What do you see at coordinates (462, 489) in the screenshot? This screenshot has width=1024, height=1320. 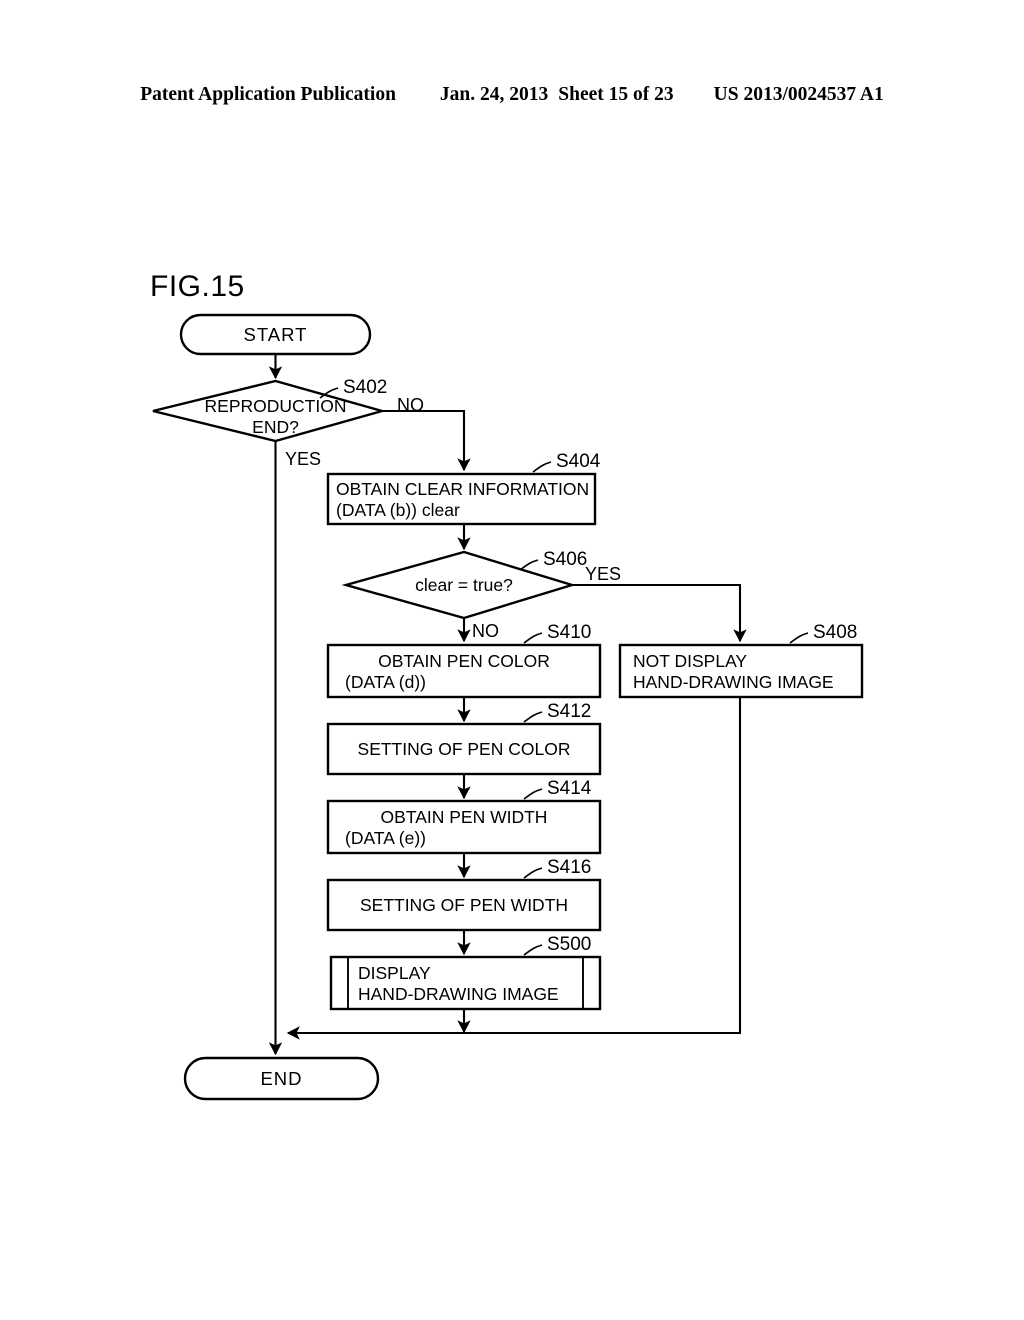 I see `node-s404-line1: OBTAIN CLEAR INFORMATION` at bounding box center [462, 489].